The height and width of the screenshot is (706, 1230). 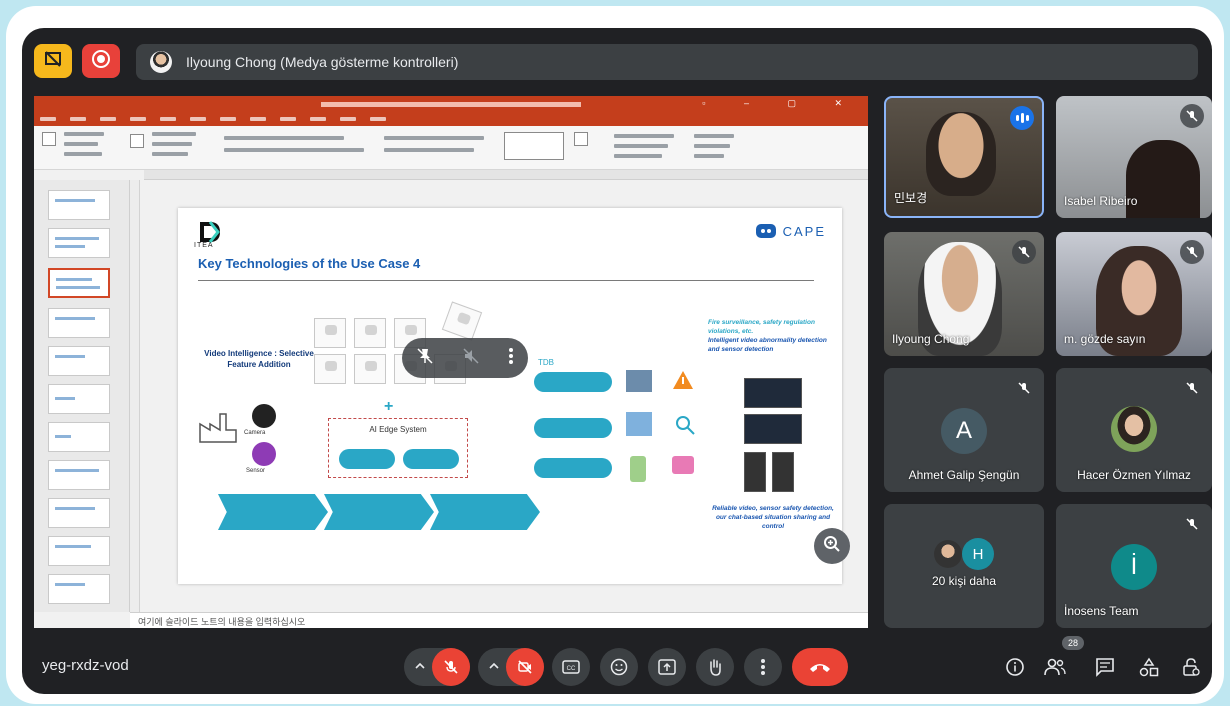 I want to click on slide-title: Key Technologies of the Use Case 4, so click(x=309, y=263).